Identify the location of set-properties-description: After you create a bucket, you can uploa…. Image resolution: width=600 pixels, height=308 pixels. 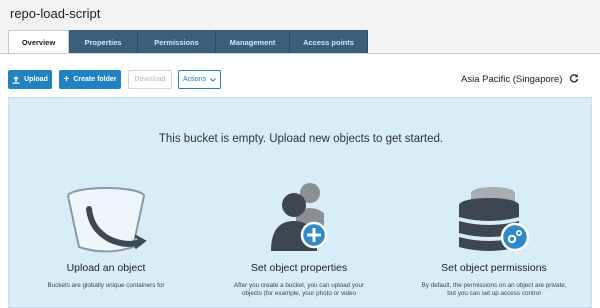
(299, 289).